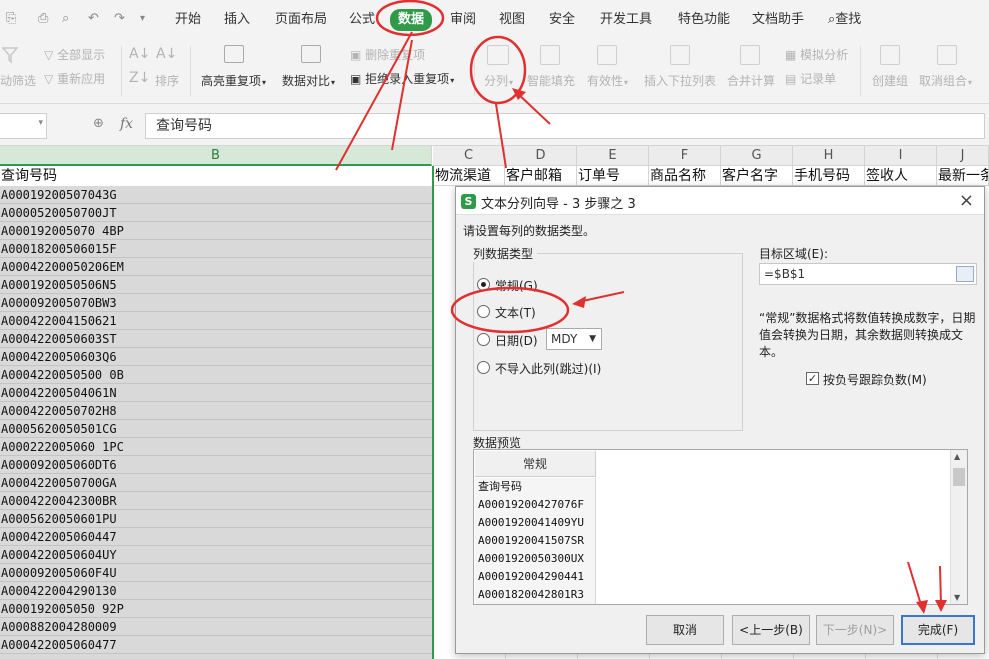  Describe the element at coordinates (216, 411) in the screenshot. I see `table-cell: A0004220050702H8` at that location.